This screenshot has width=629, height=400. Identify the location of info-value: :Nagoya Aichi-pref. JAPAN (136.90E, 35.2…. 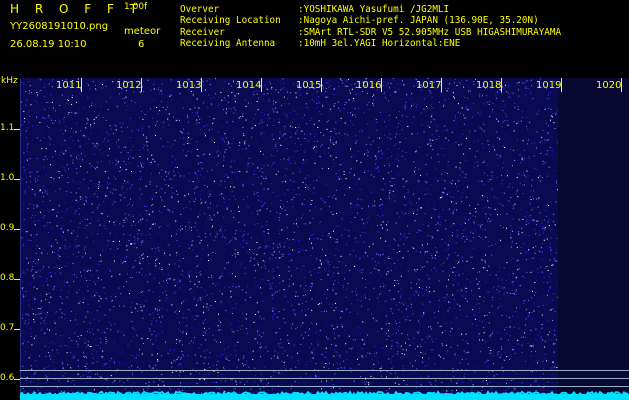
(418, 21).